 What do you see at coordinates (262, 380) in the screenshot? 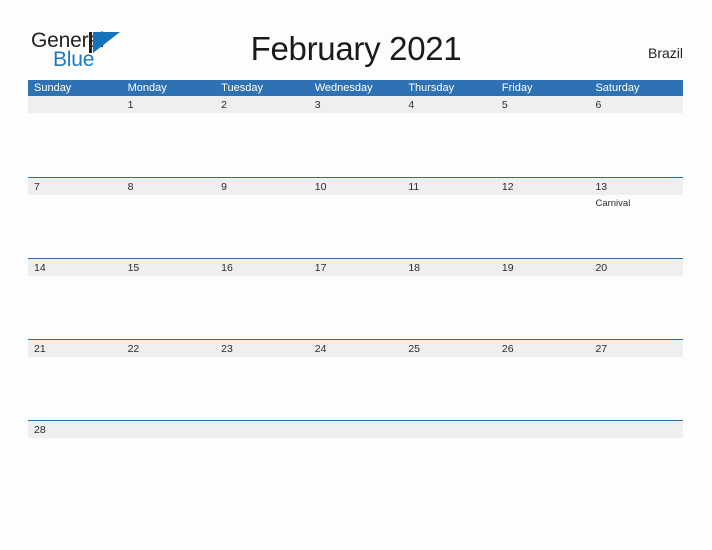
I see `day-cell-23: 23` at bounding box center [262, 380].